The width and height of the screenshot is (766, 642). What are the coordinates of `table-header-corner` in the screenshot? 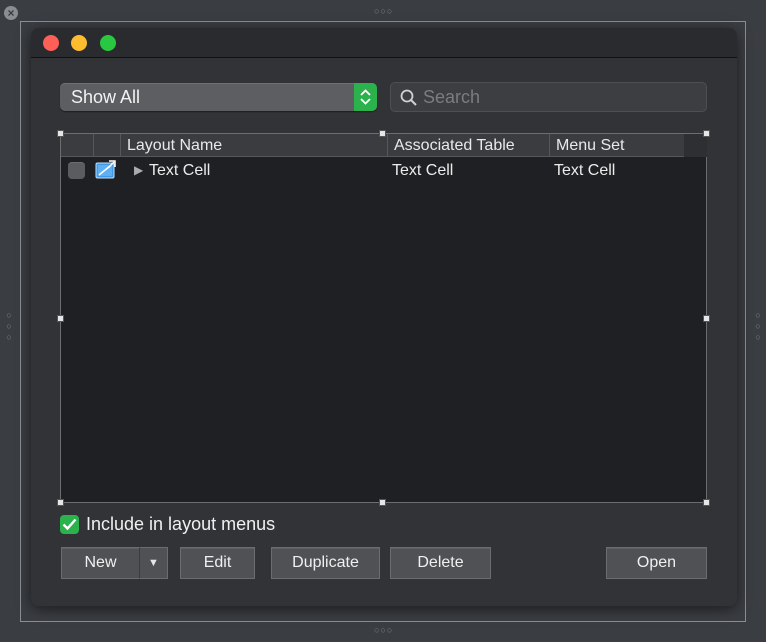 It's located at (695, 145).